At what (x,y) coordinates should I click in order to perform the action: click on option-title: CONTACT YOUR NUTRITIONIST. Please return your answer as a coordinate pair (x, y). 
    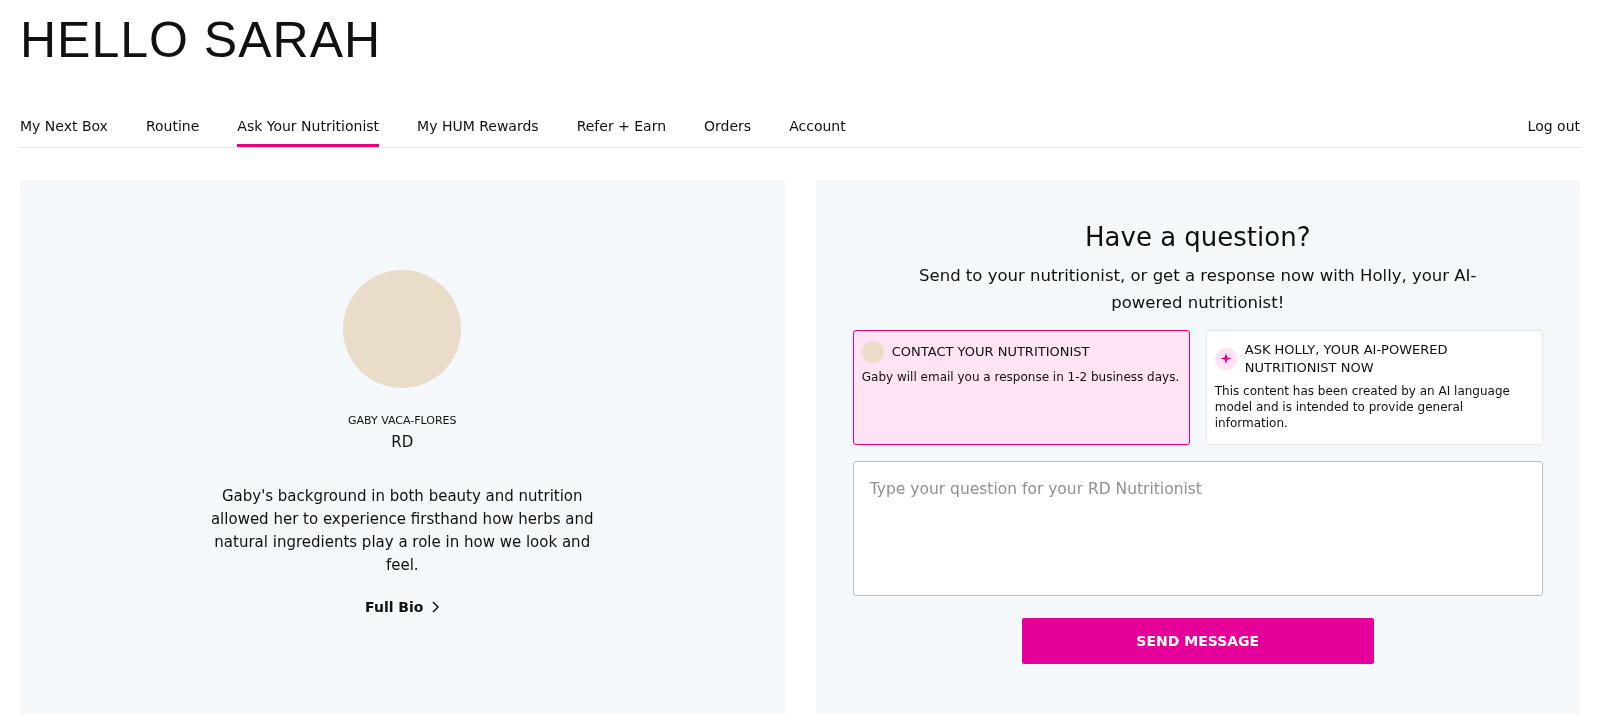
    Looking at the image, I should click on (990, 352).